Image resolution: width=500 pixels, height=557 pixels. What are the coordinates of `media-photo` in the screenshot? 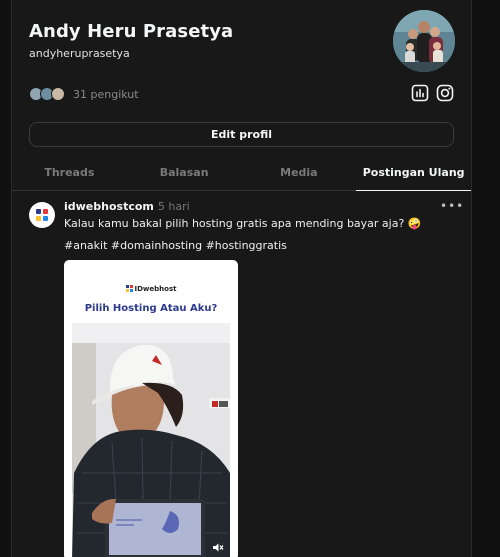 It's located at (151, 440).